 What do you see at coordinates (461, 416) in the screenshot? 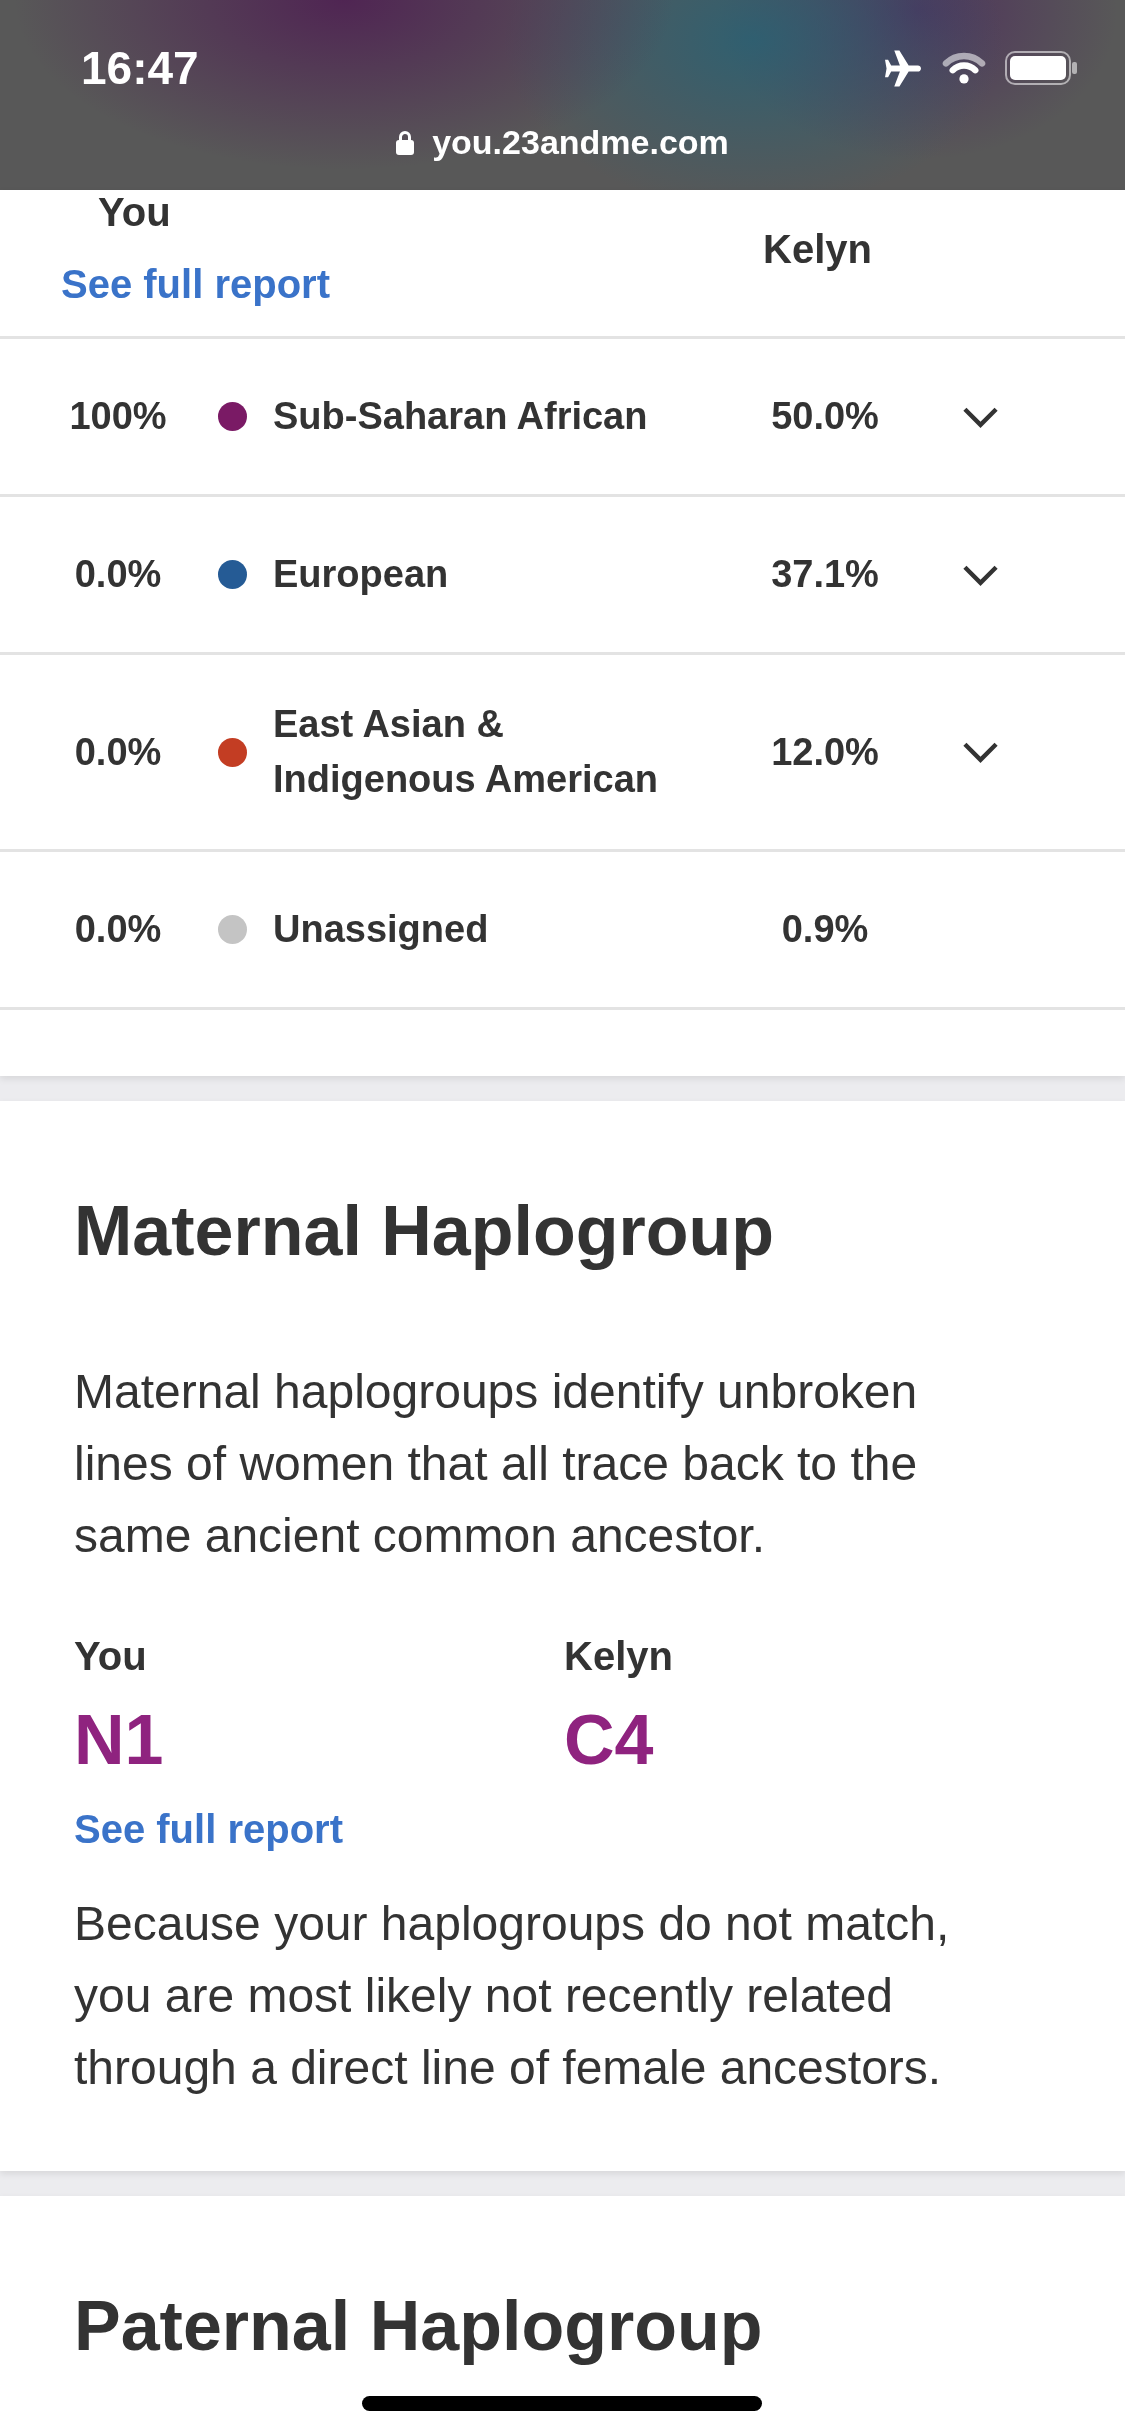
I see `population-label: Sub-Saharan African` at bounding box center [461, 416].